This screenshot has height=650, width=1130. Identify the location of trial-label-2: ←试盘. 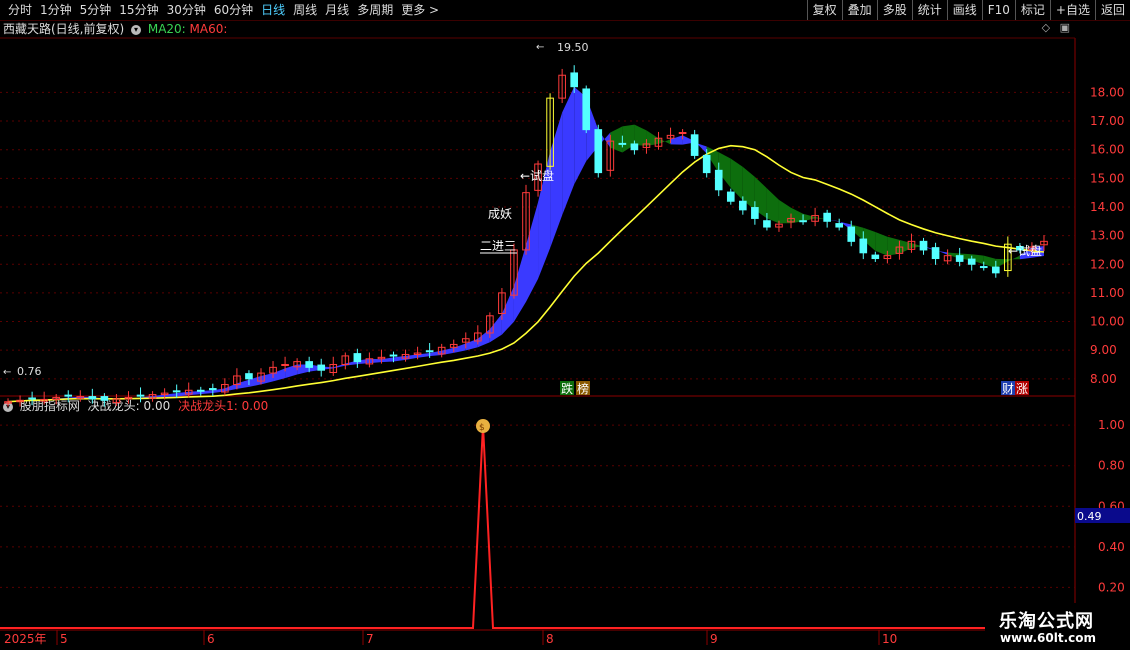
(1025, 250).